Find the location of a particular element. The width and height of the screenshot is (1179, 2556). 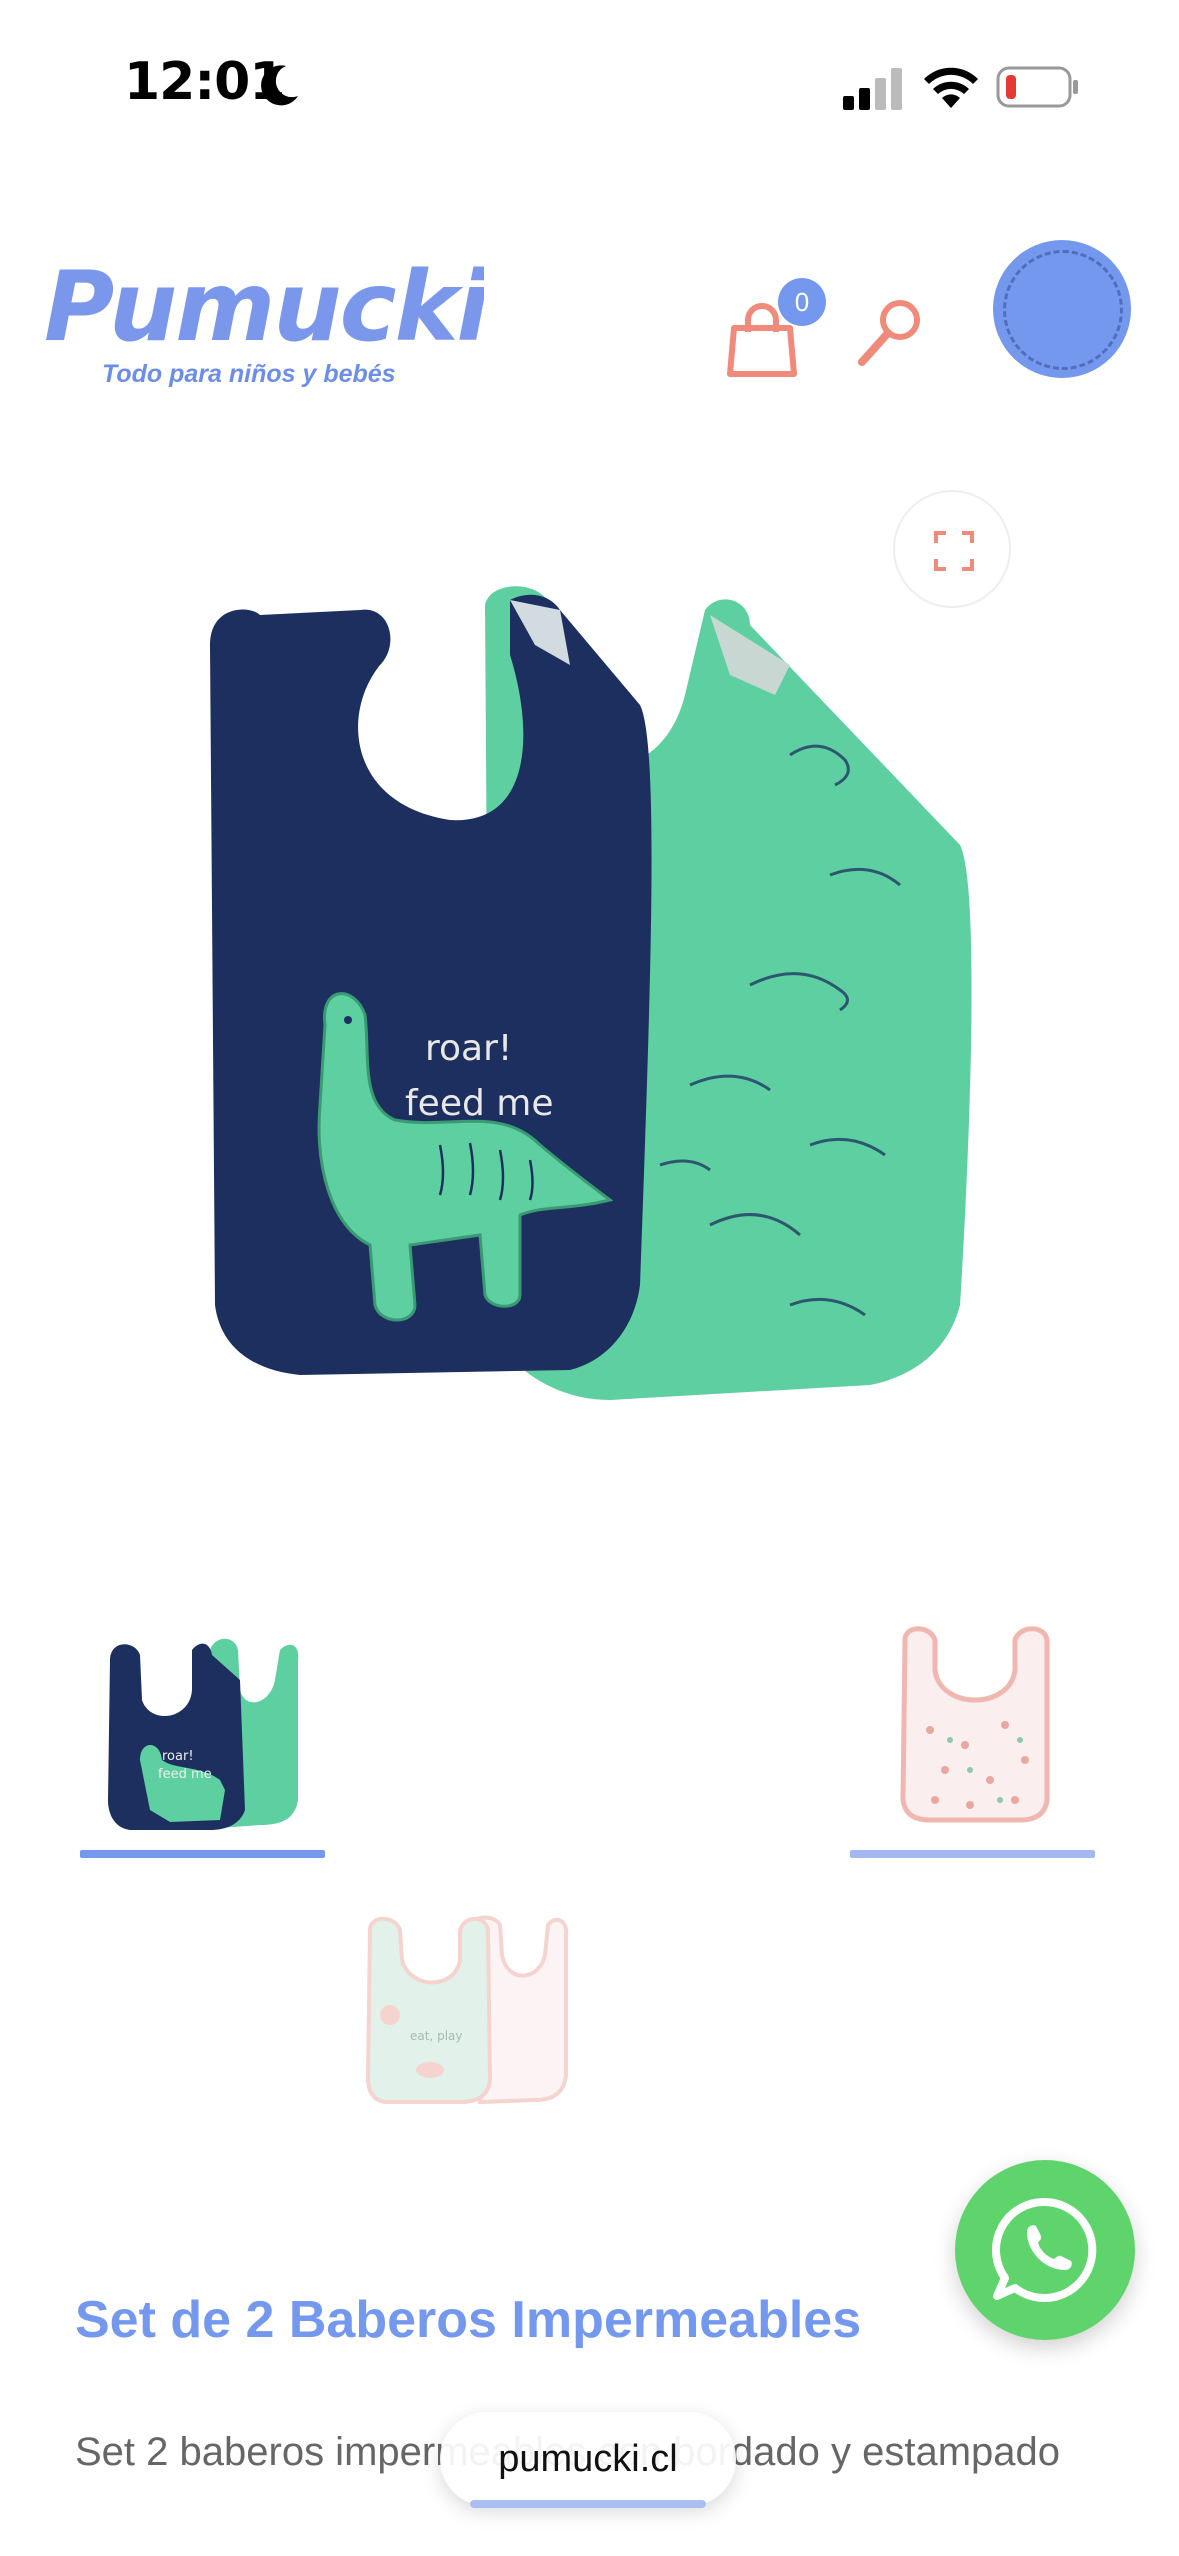

whatsapp-icon is located at coordinates (1044, 2249).